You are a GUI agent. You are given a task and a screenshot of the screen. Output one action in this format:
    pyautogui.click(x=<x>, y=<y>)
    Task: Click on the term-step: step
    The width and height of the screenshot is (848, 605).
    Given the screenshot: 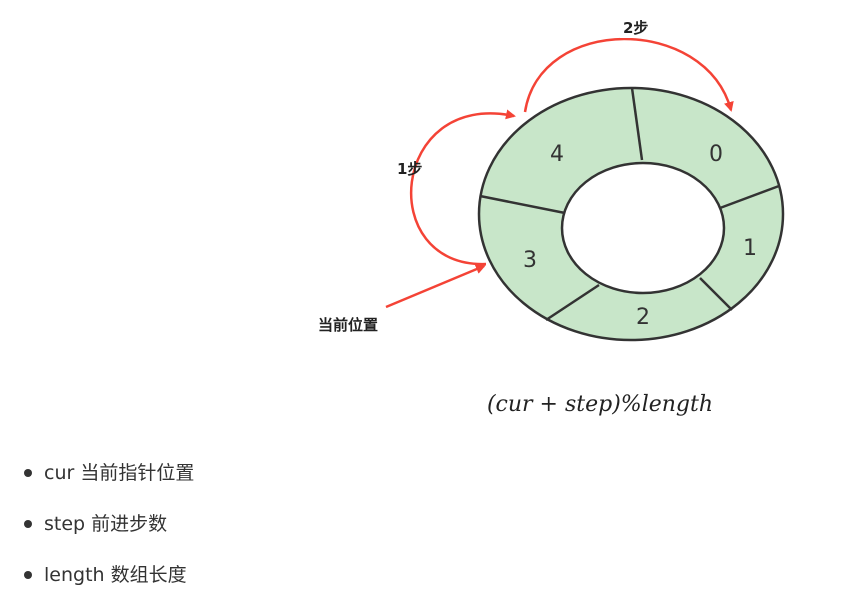 What is the action you would take?
    pyautogui.click(x=65, y=524)
    